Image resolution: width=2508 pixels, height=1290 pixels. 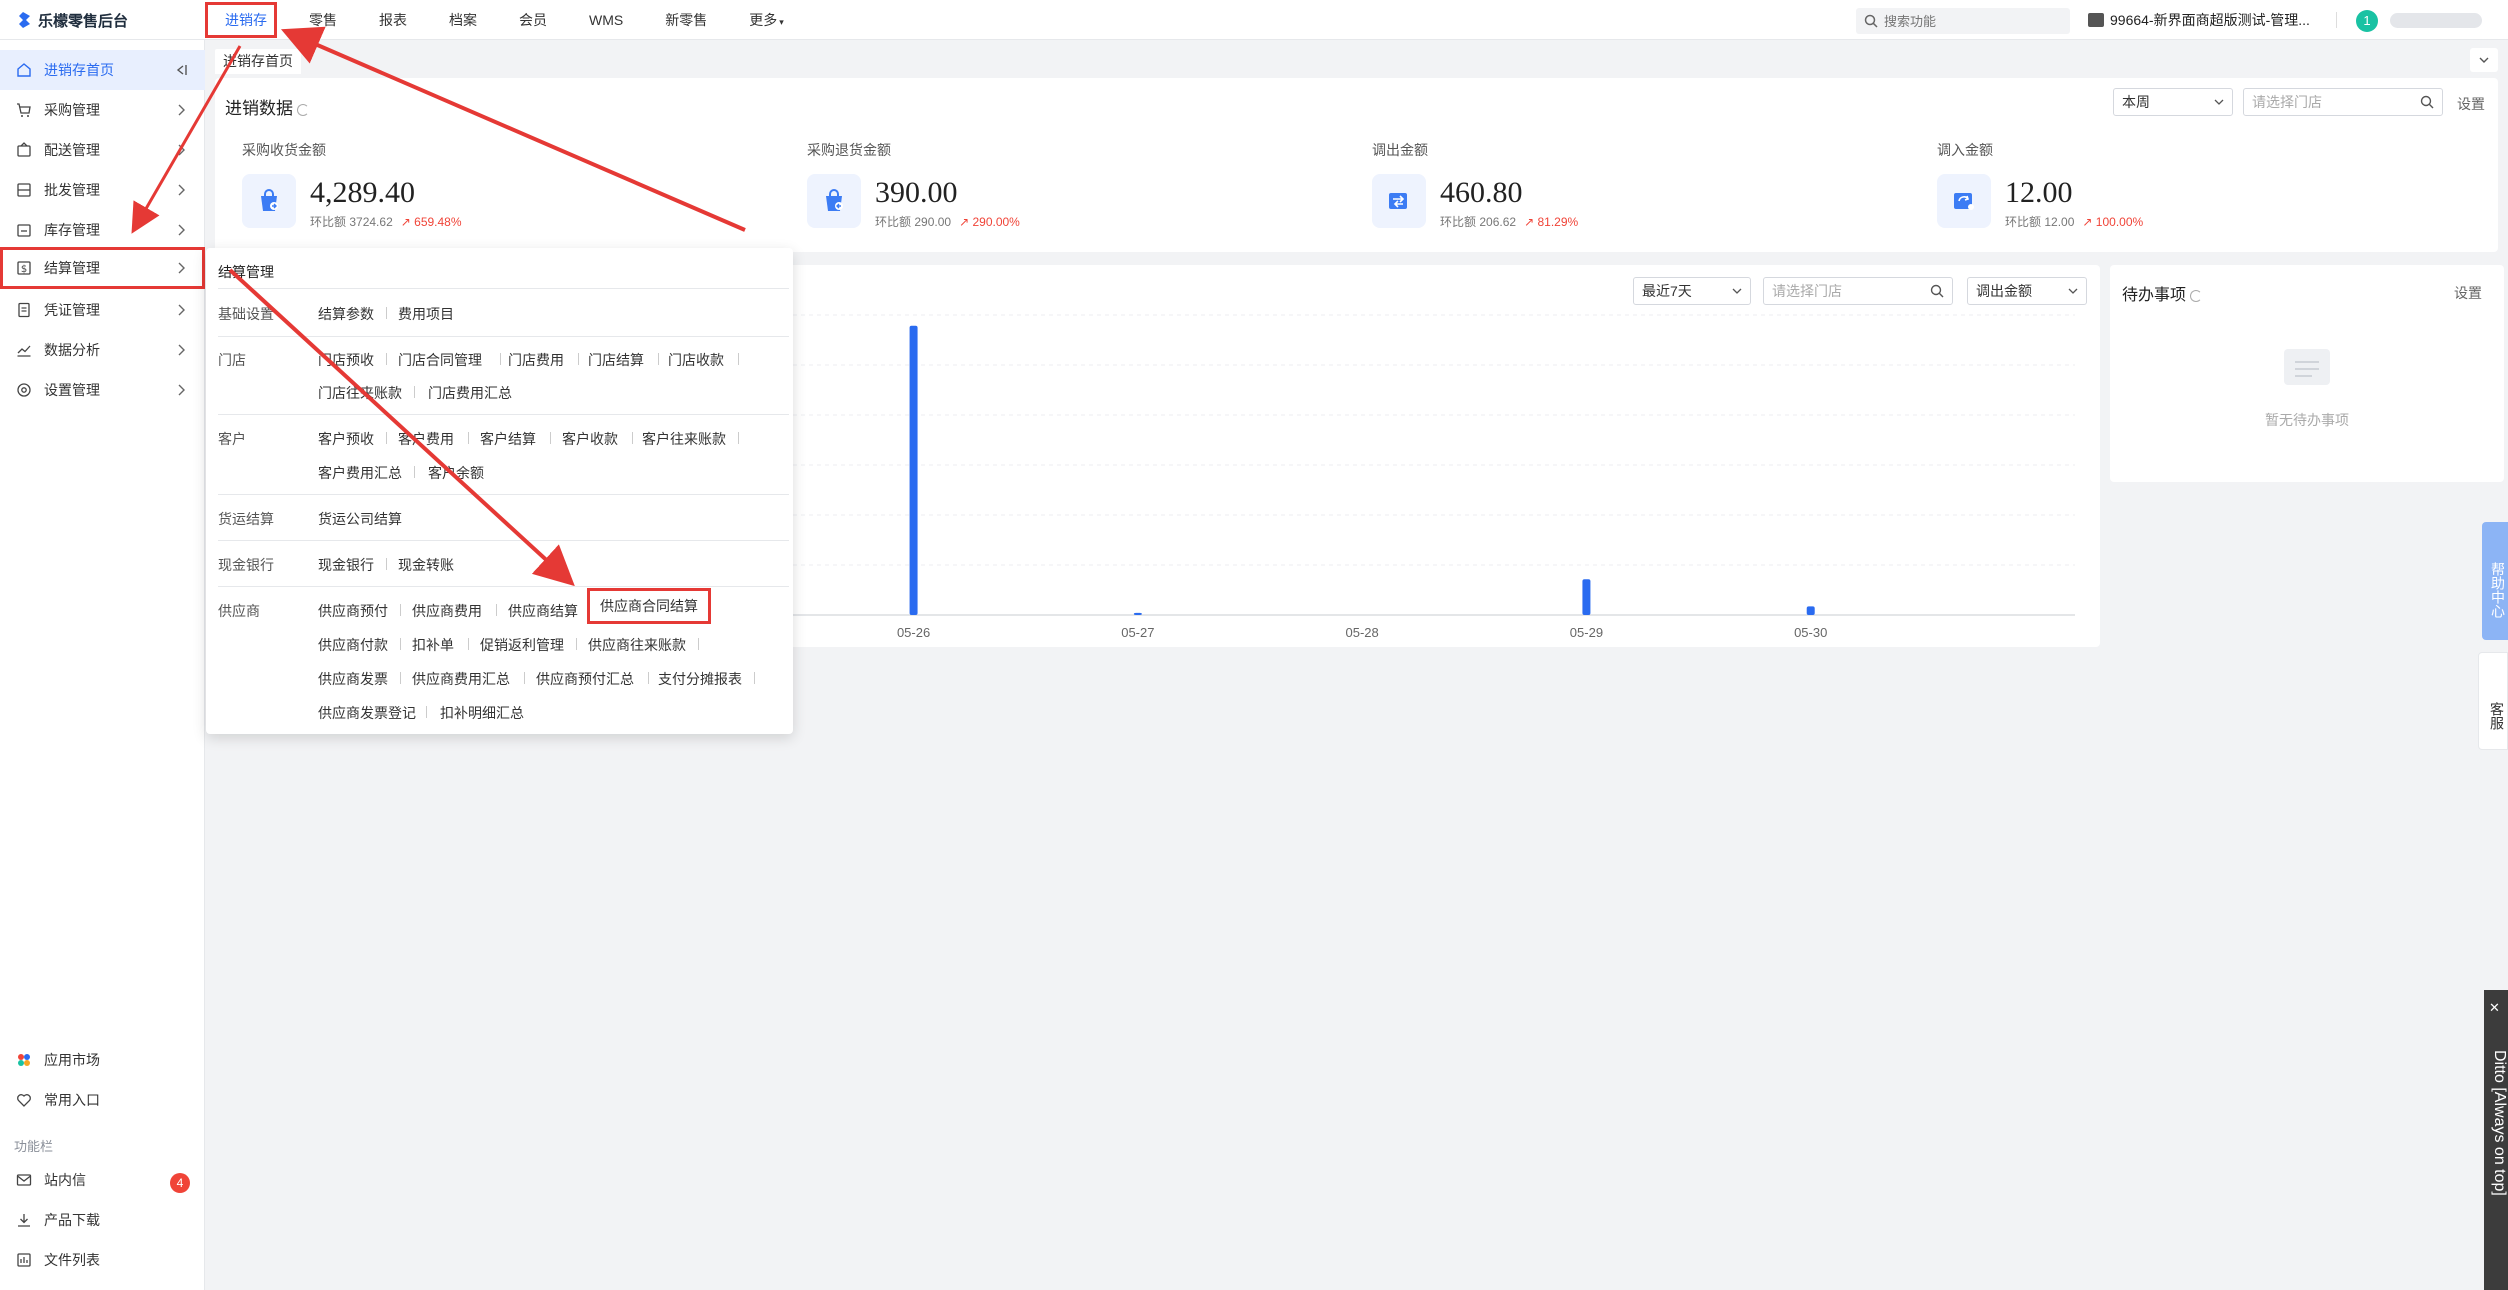 I want to click on menu-link-customer-accounts: 客户往来账款, so click(x=684, y=439).